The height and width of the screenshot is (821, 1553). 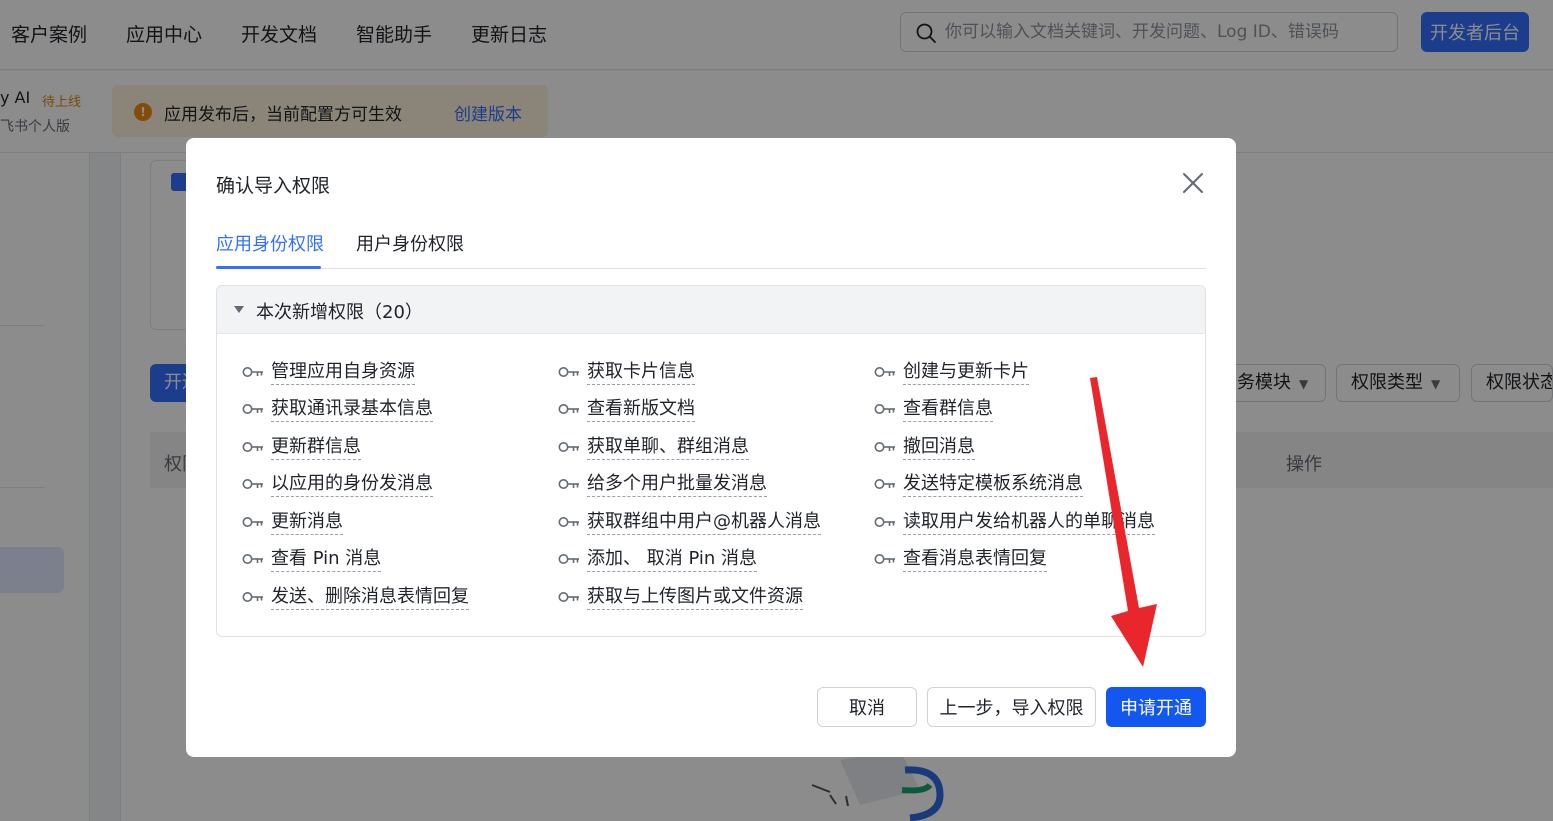 What do you see at coordinates (939, 447) in the screenshot?
I see `permission-label: 撤回消息` at bounding box center [939, 447].